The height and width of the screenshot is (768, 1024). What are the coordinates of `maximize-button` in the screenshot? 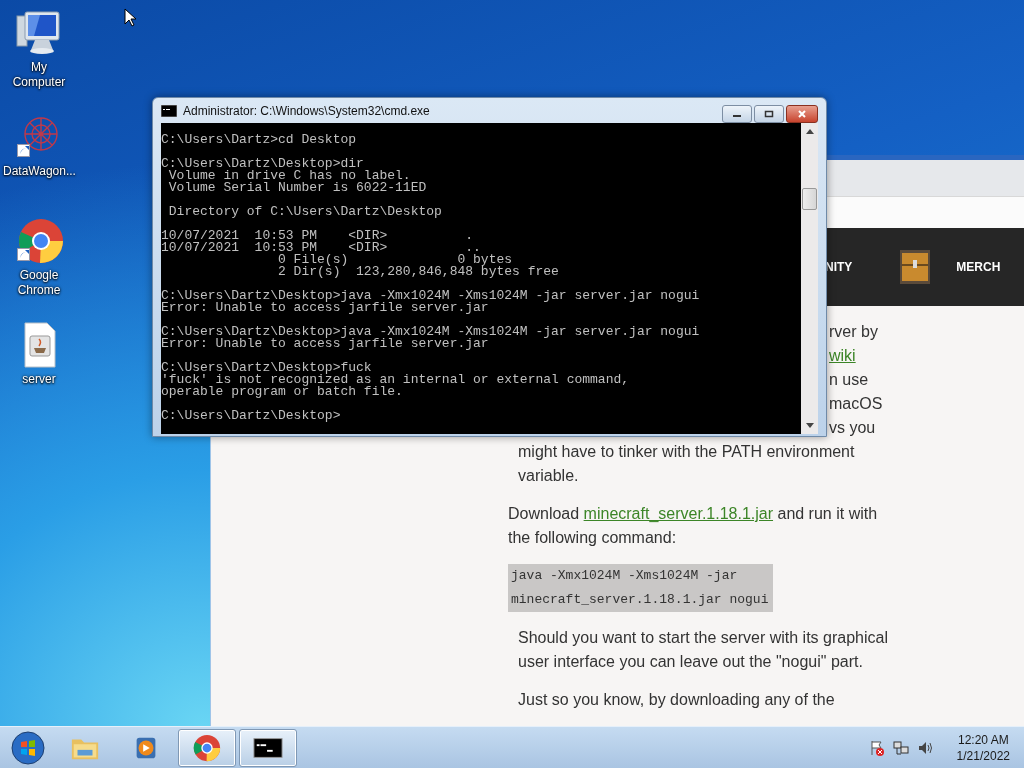 It's located at (769, 114).